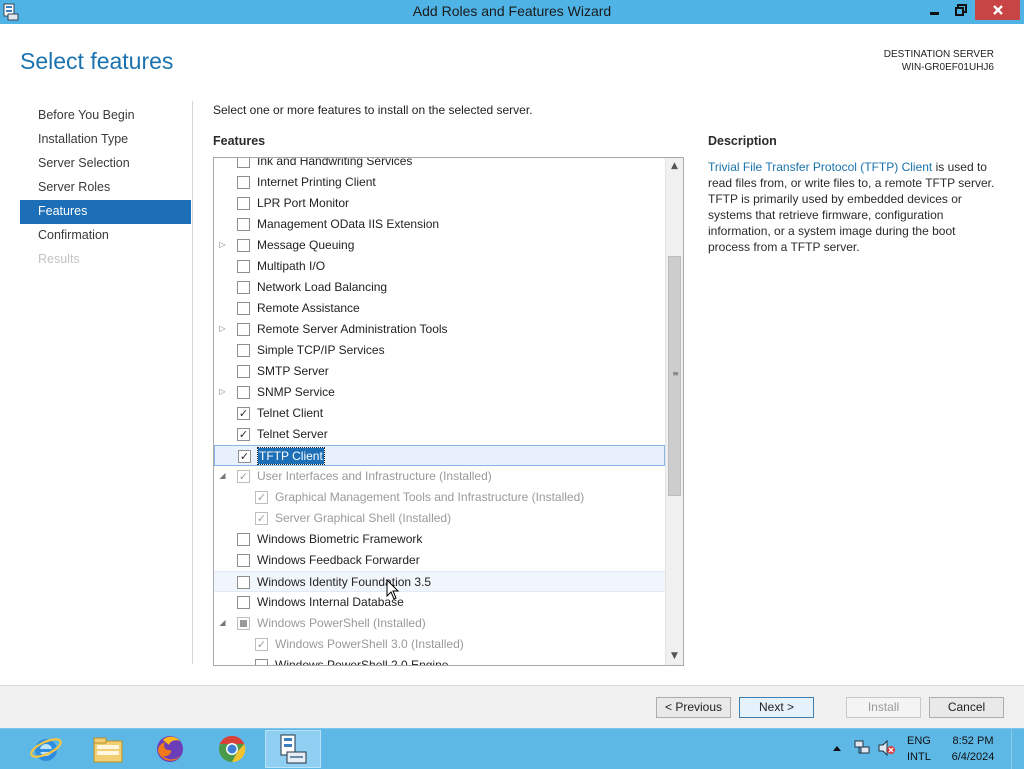 The image size is (1024, 769). I want to click on feature-row: SMTP Server, so click(439, 371).